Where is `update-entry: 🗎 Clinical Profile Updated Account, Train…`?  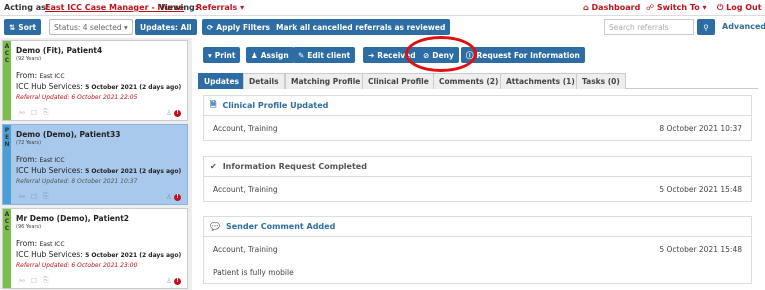
update-entry: 🗎 Clinical Profile Updated Account, Train… is located at coordinates (477, 118).